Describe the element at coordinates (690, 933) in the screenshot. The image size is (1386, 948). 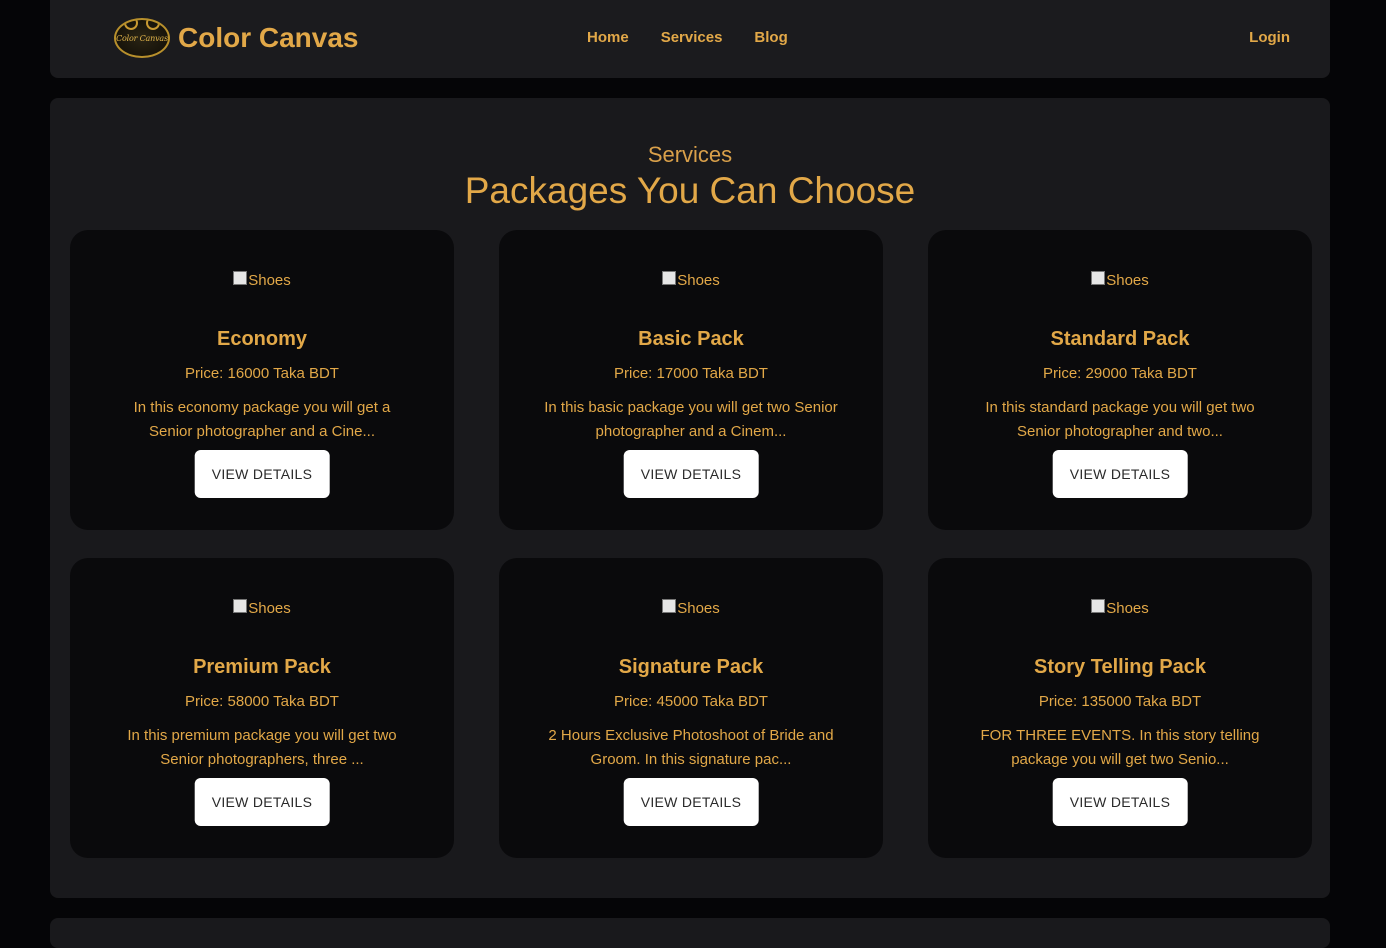
I see `next-section-edge` at that location.